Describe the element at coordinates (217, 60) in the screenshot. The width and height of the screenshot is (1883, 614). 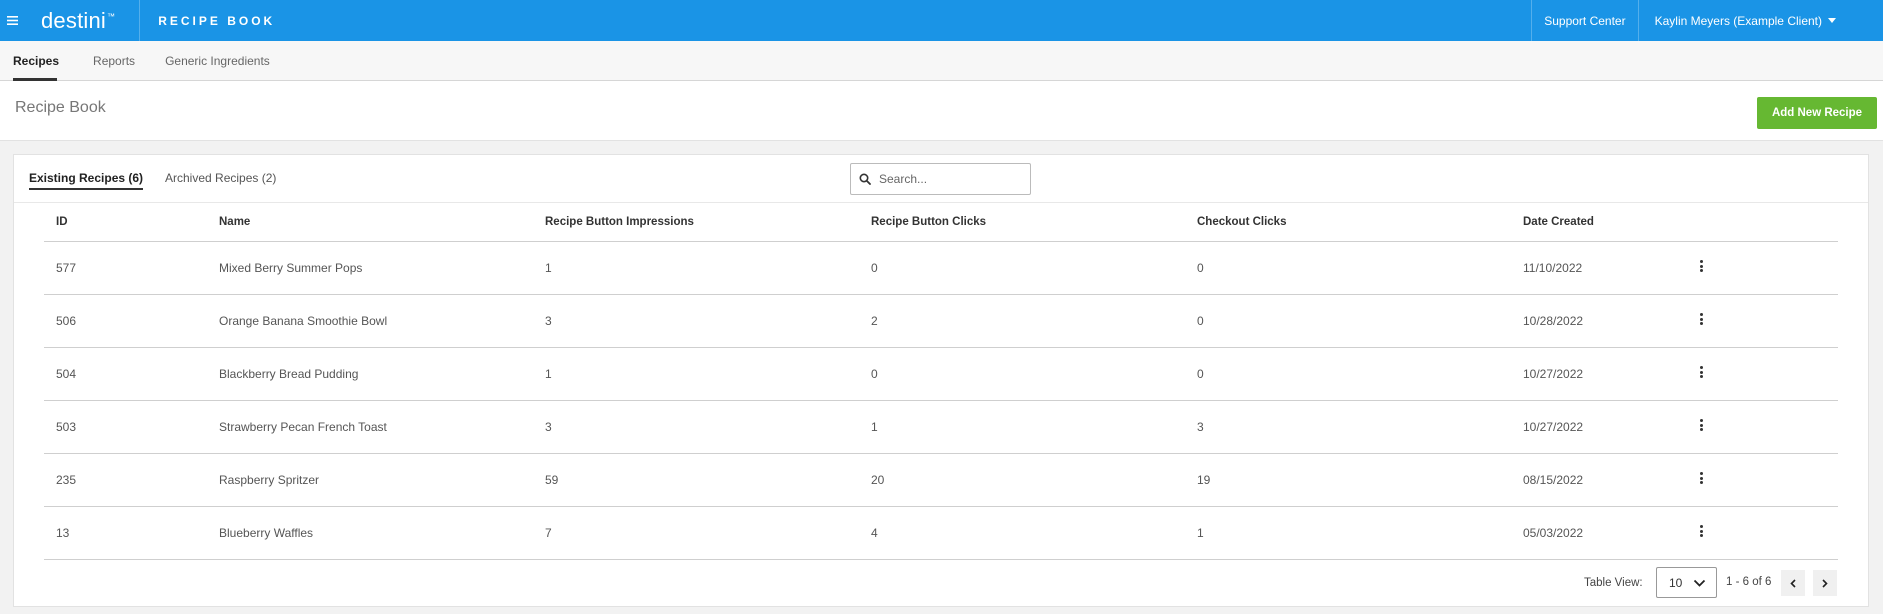
I see `tab-generic-ingredients: Generic Ingredients` at that location.